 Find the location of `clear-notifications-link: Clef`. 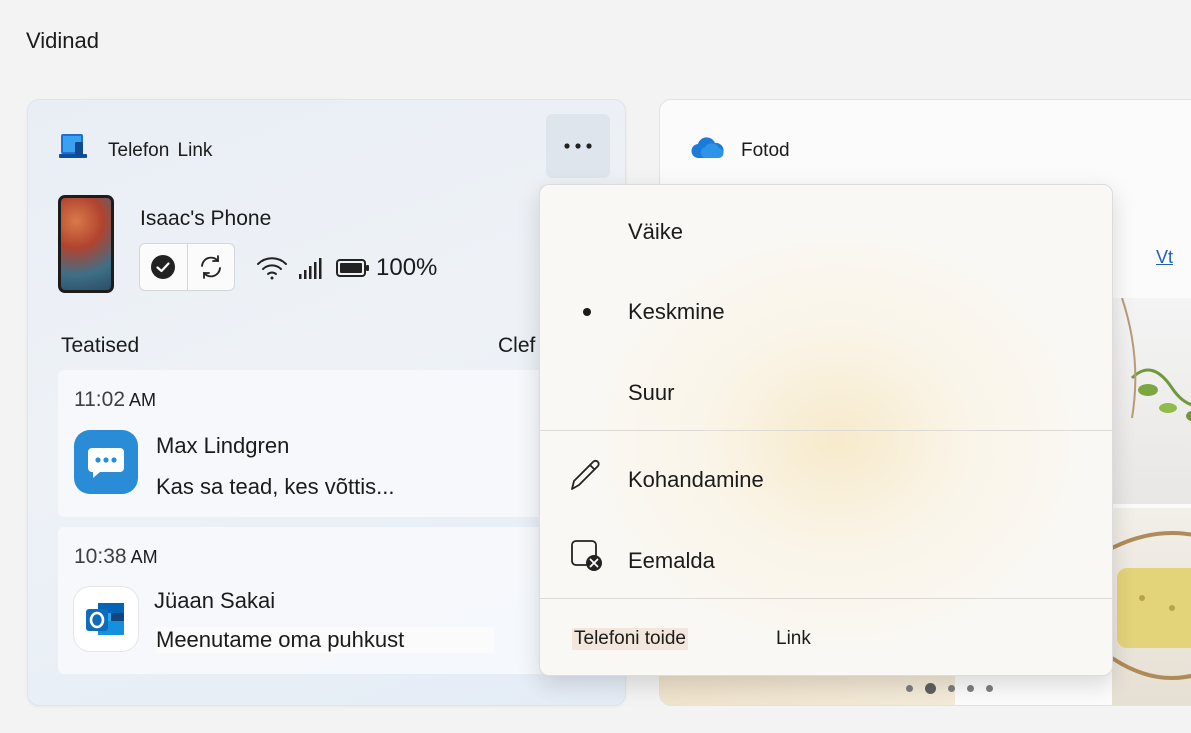

clear-notifications-link: Clef is located at coordinates (516, 346).